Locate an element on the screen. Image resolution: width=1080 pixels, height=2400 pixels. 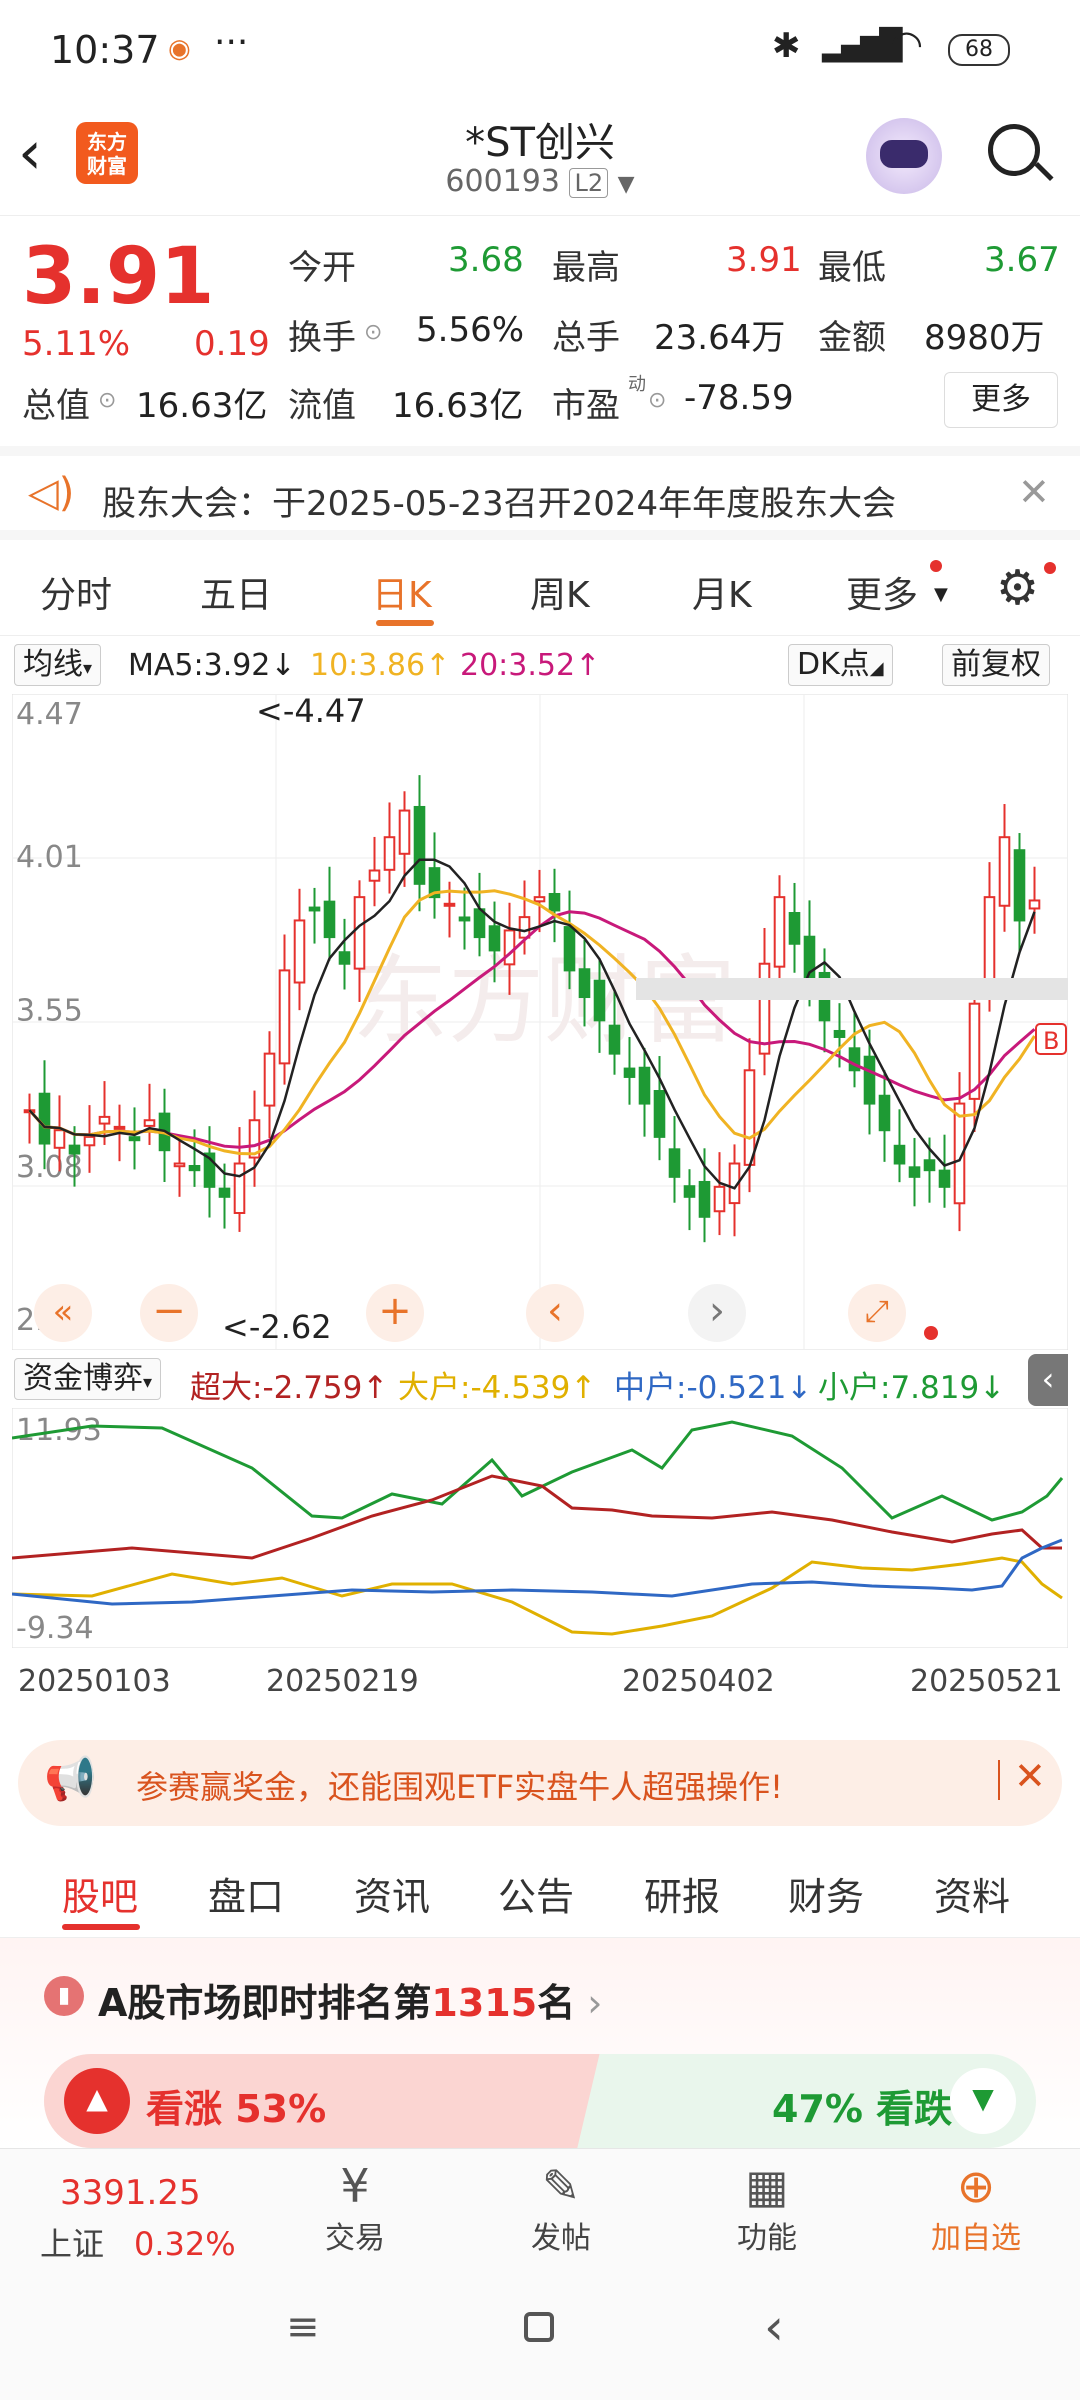
tab-more: 更多 is located at coordinates (882, 592).